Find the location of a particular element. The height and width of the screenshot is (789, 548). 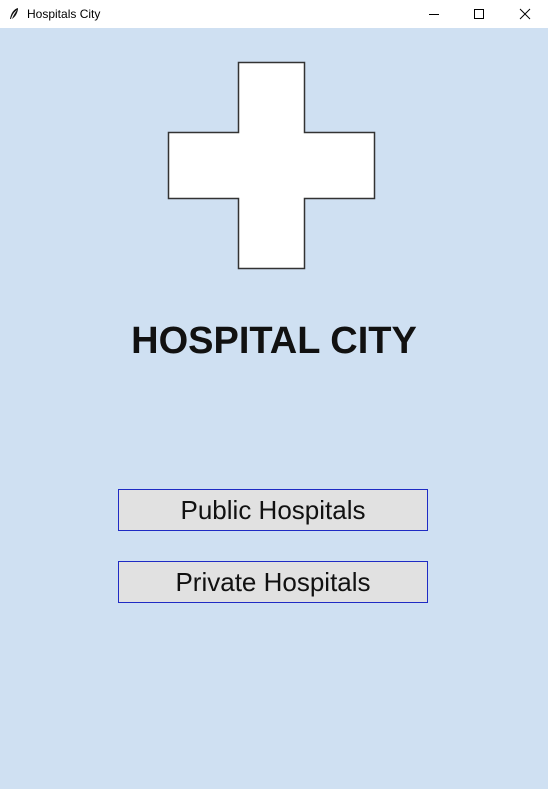

window-title: Hospitals City is located at coordinates (64, 14).